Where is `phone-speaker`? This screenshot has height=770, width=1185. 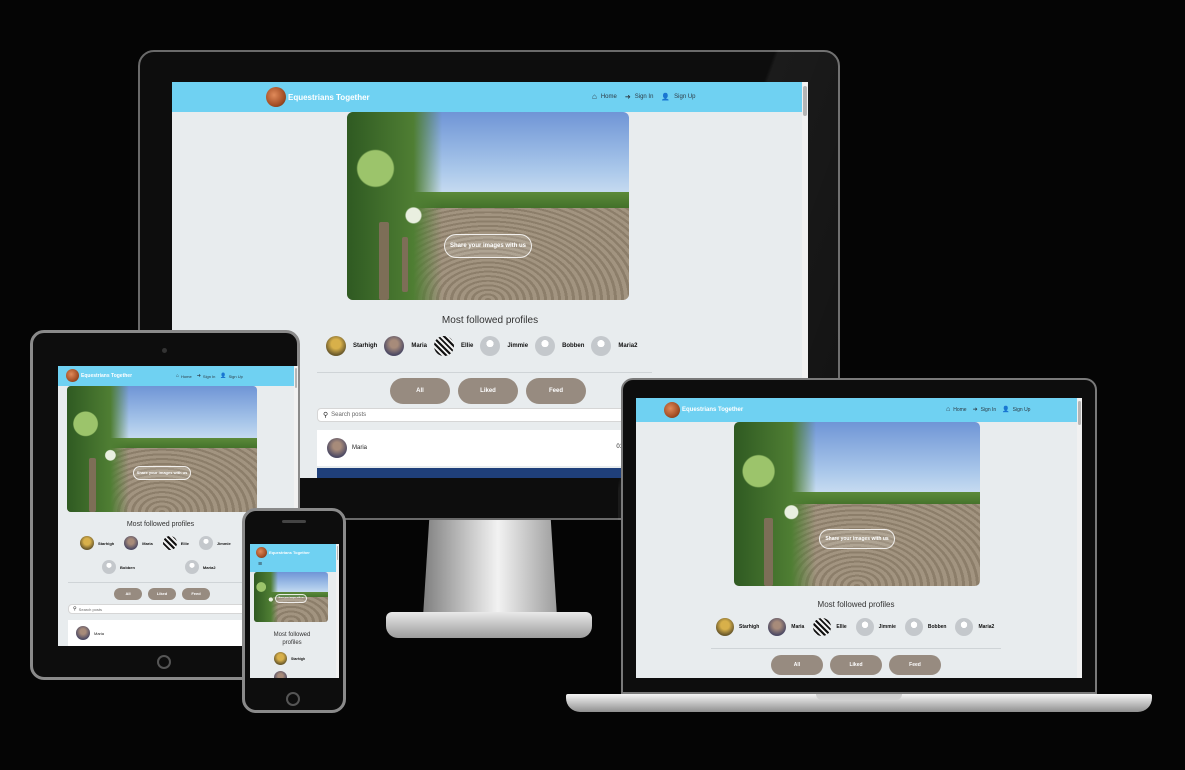 phone-speaker is located at coordinates (294, 521).